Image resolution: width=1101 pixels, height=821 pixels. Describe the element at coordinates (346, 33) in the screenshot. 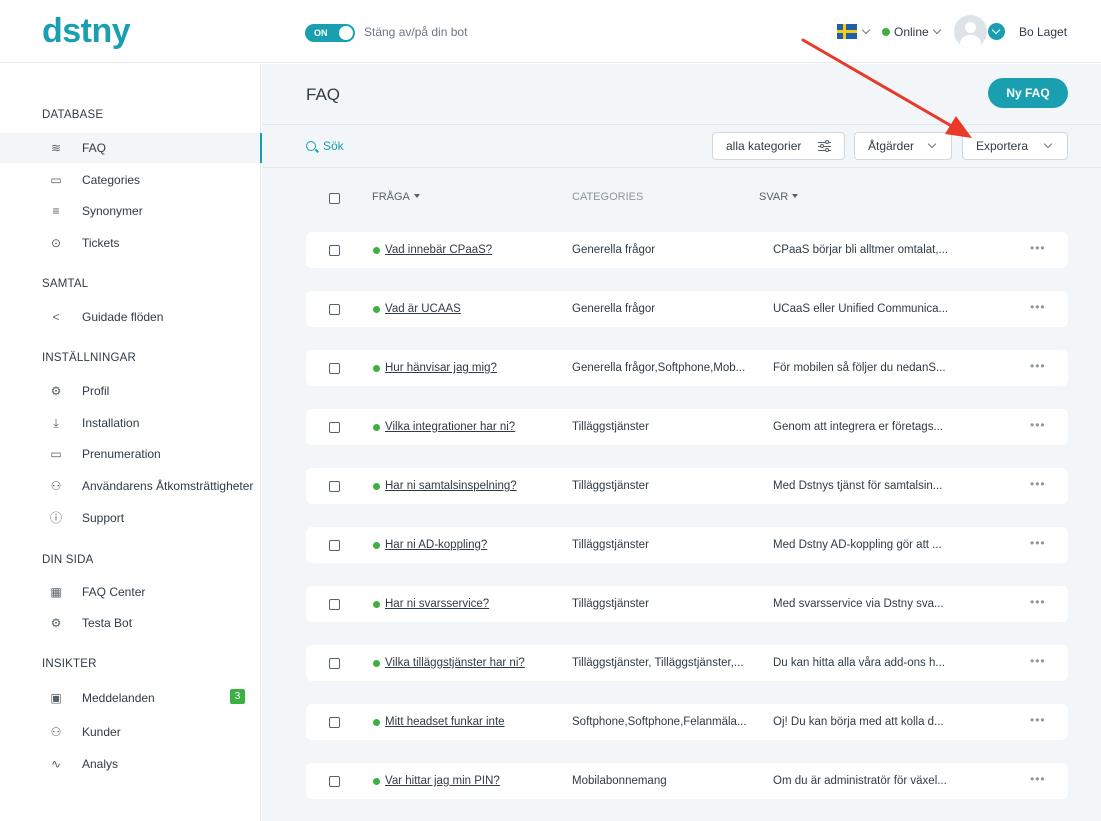

I see `toggle-knob` at that location.